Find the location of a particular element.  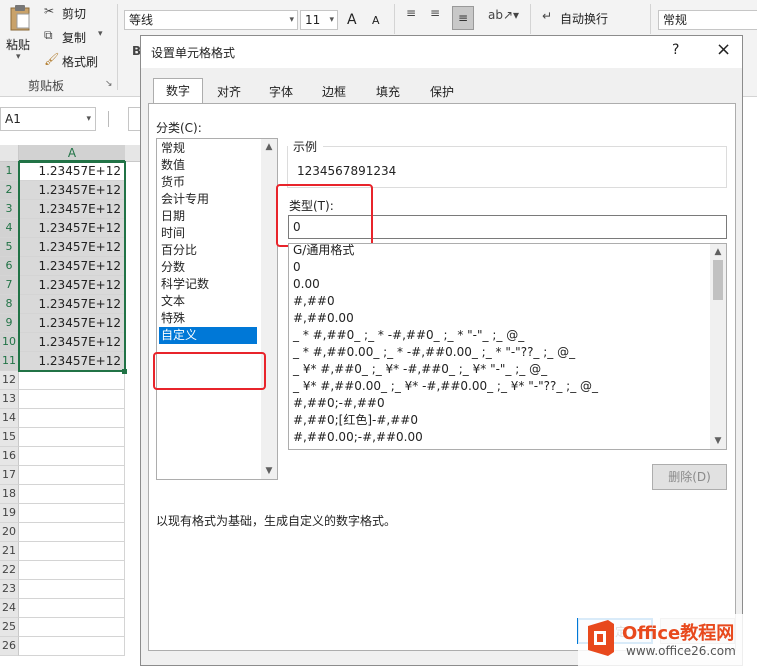

select-all-corner is located at coordinates (9, 153).